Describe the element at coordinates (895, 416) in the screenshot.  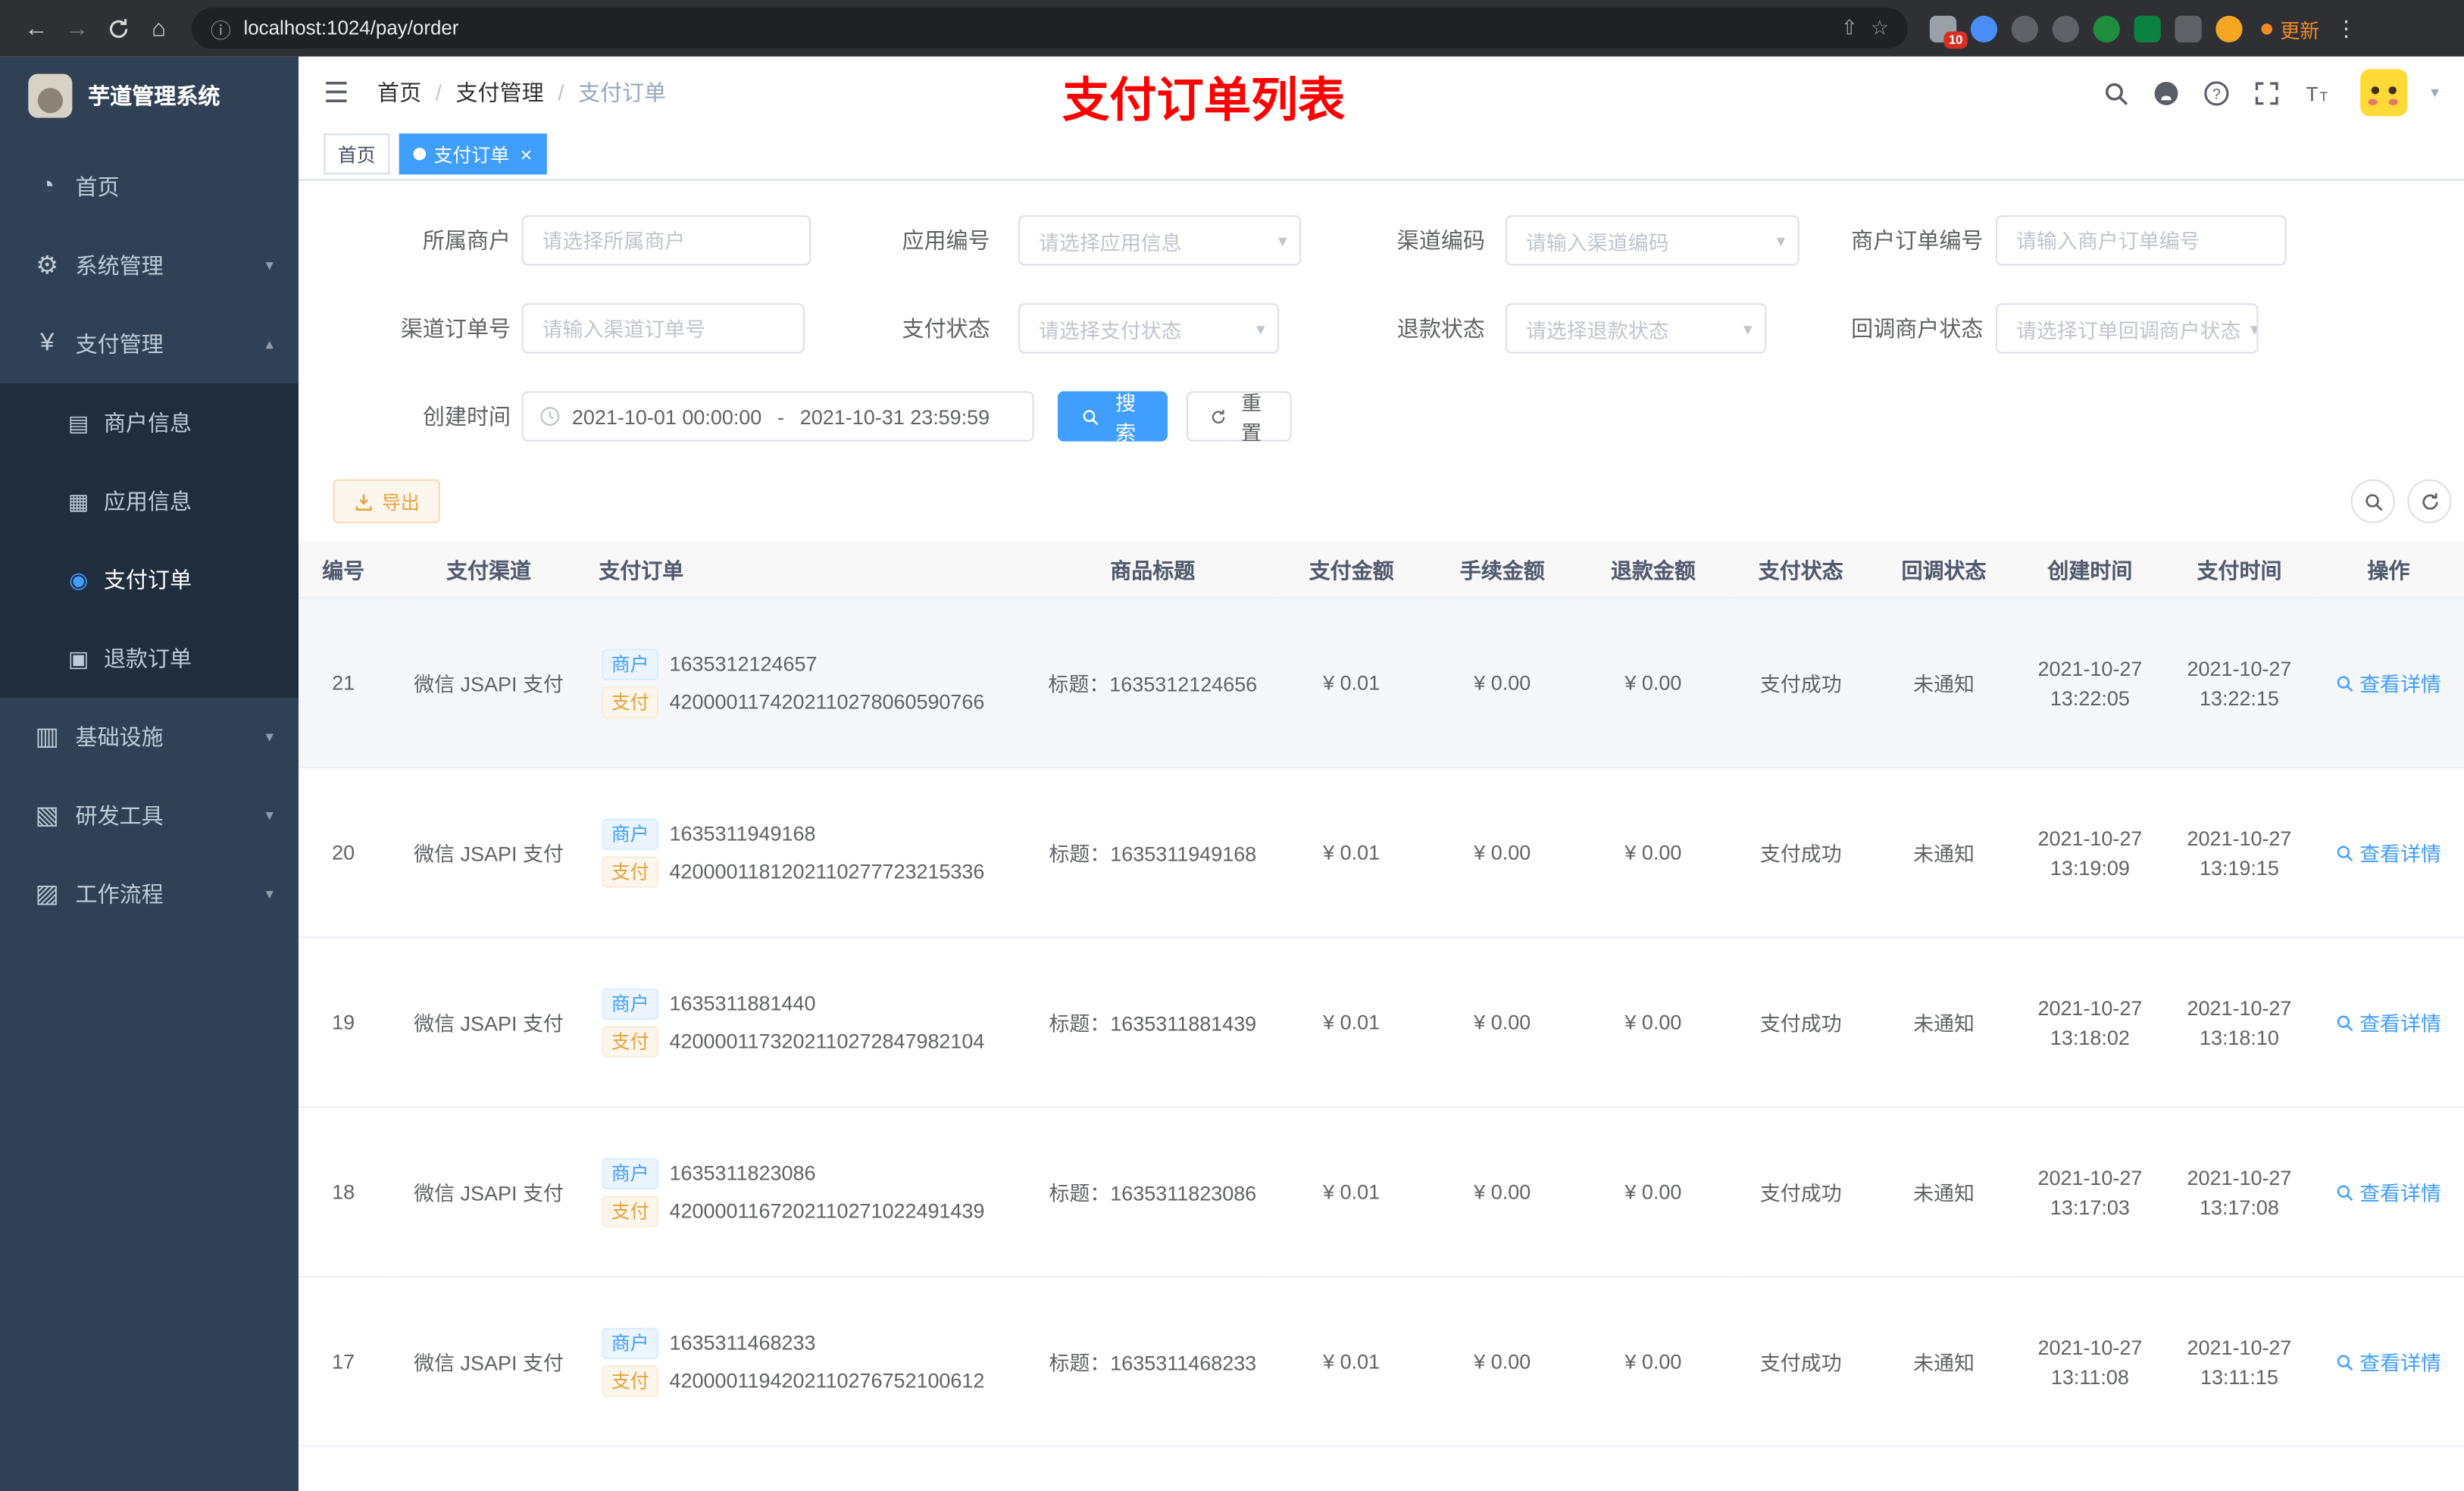
I see `date-end-value: 2021-10-31 23:59:59` at that location.